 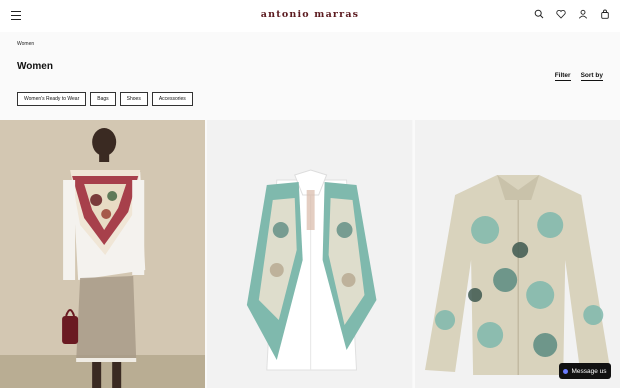 I want to click on site-header: antonio marras, so click(x=310, y=16).